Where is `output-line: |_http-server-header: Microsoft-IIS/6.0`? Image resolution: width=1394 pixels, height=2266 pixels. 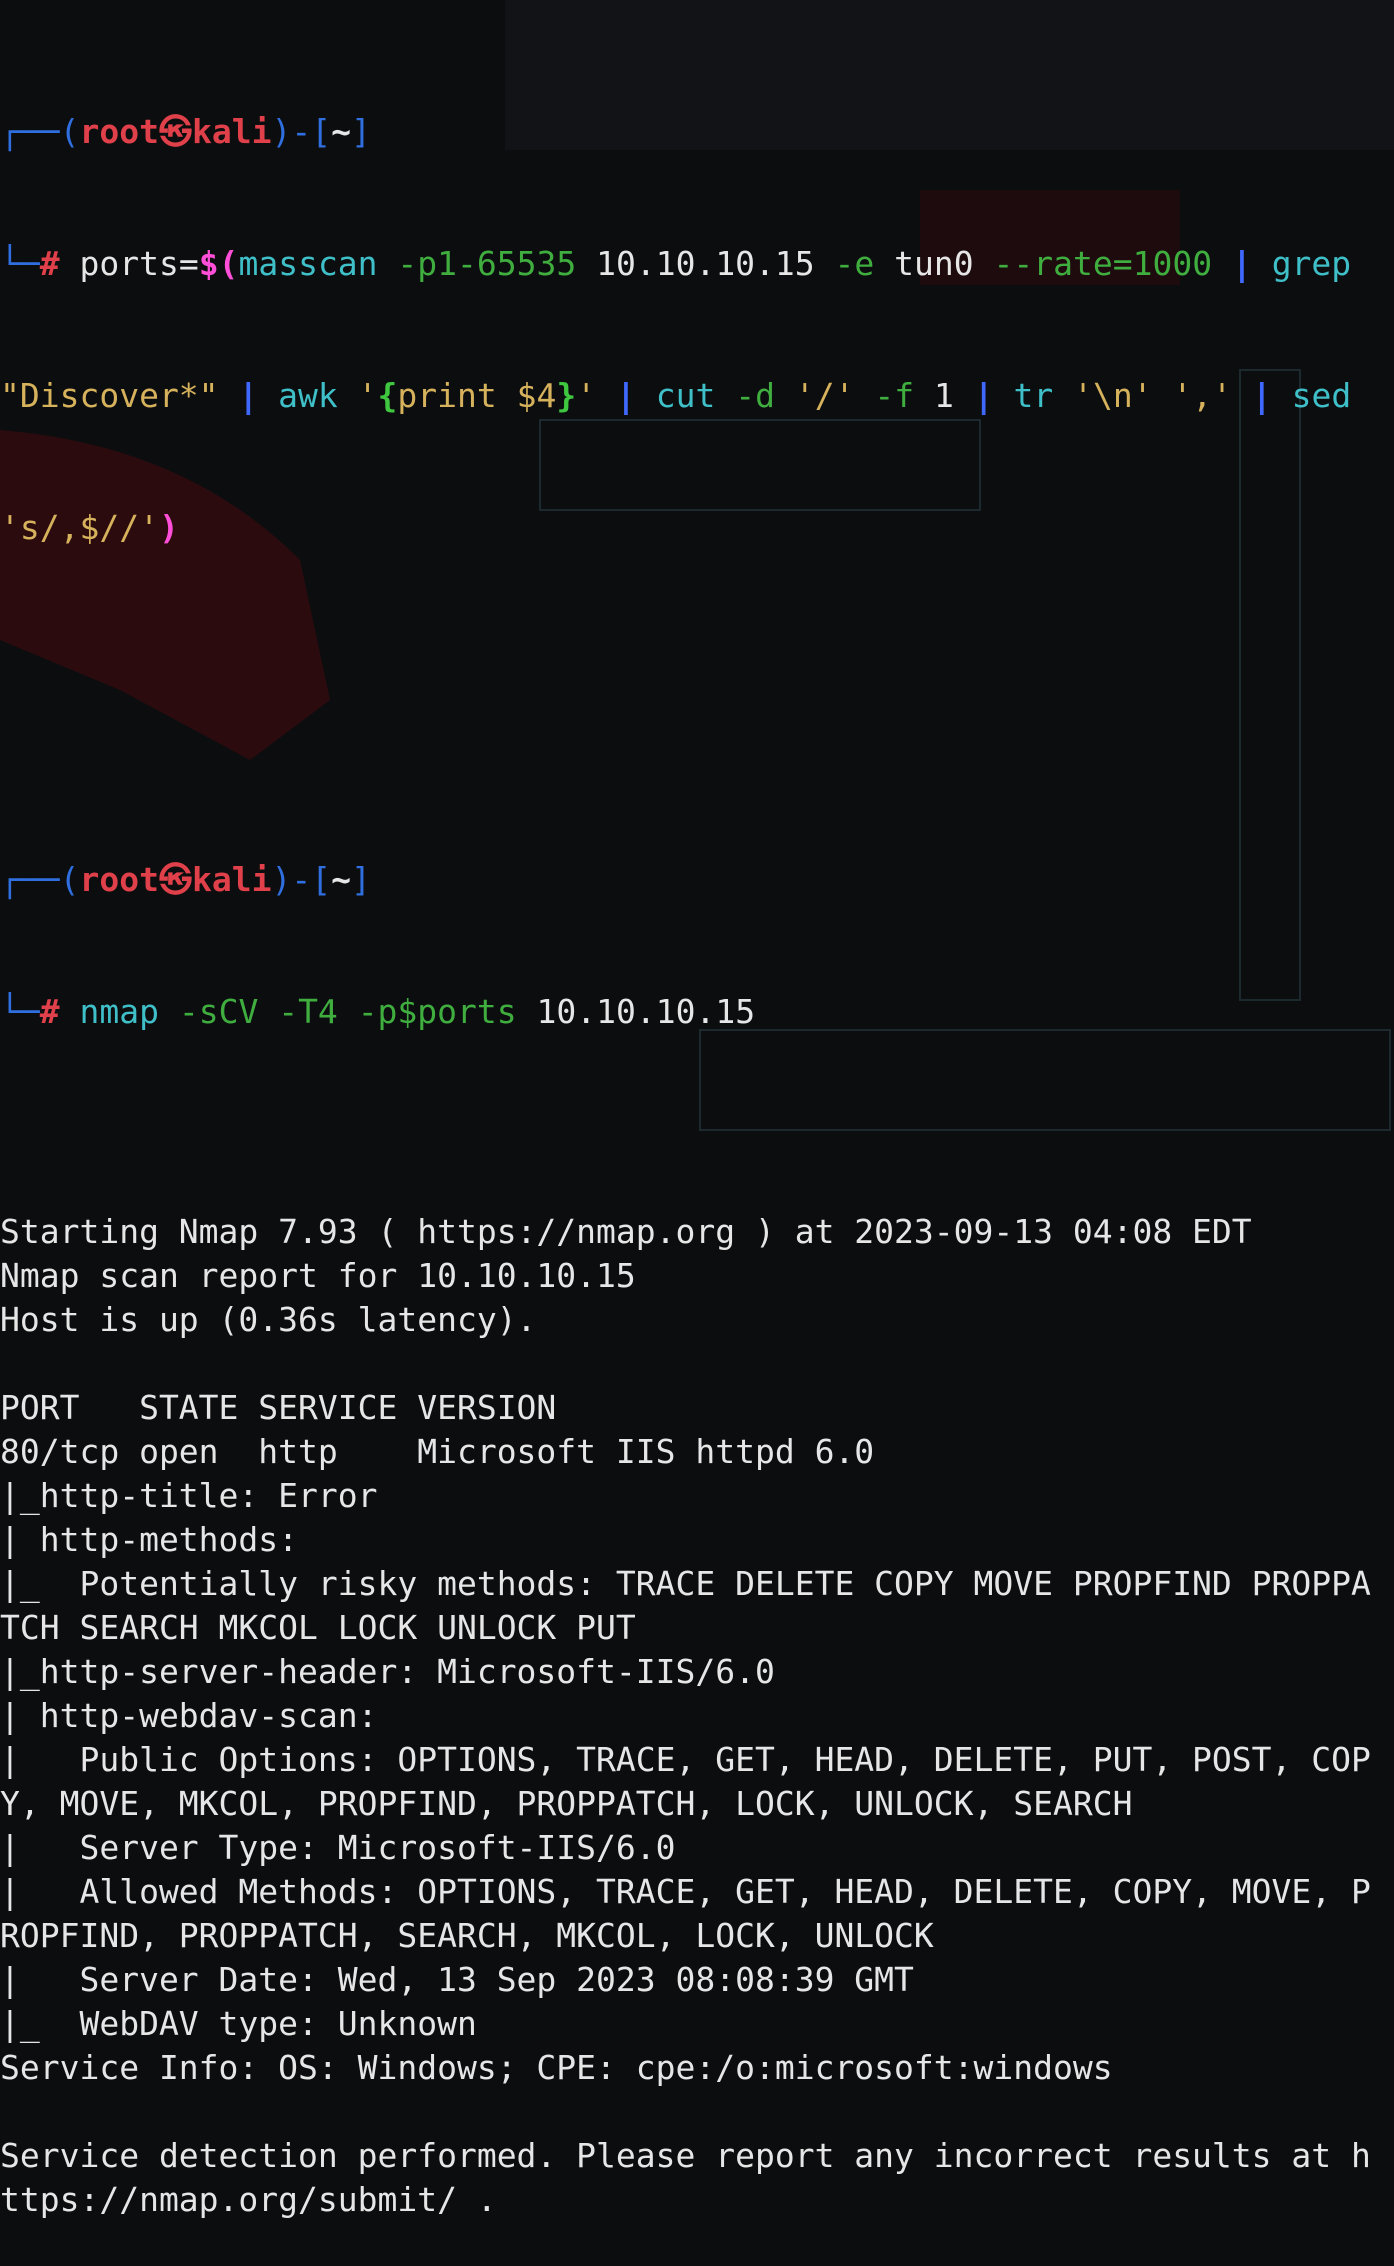
output-line: |_http-server-header: Microsoft-IIS/6.0 is located at coordinates (387, 1671).